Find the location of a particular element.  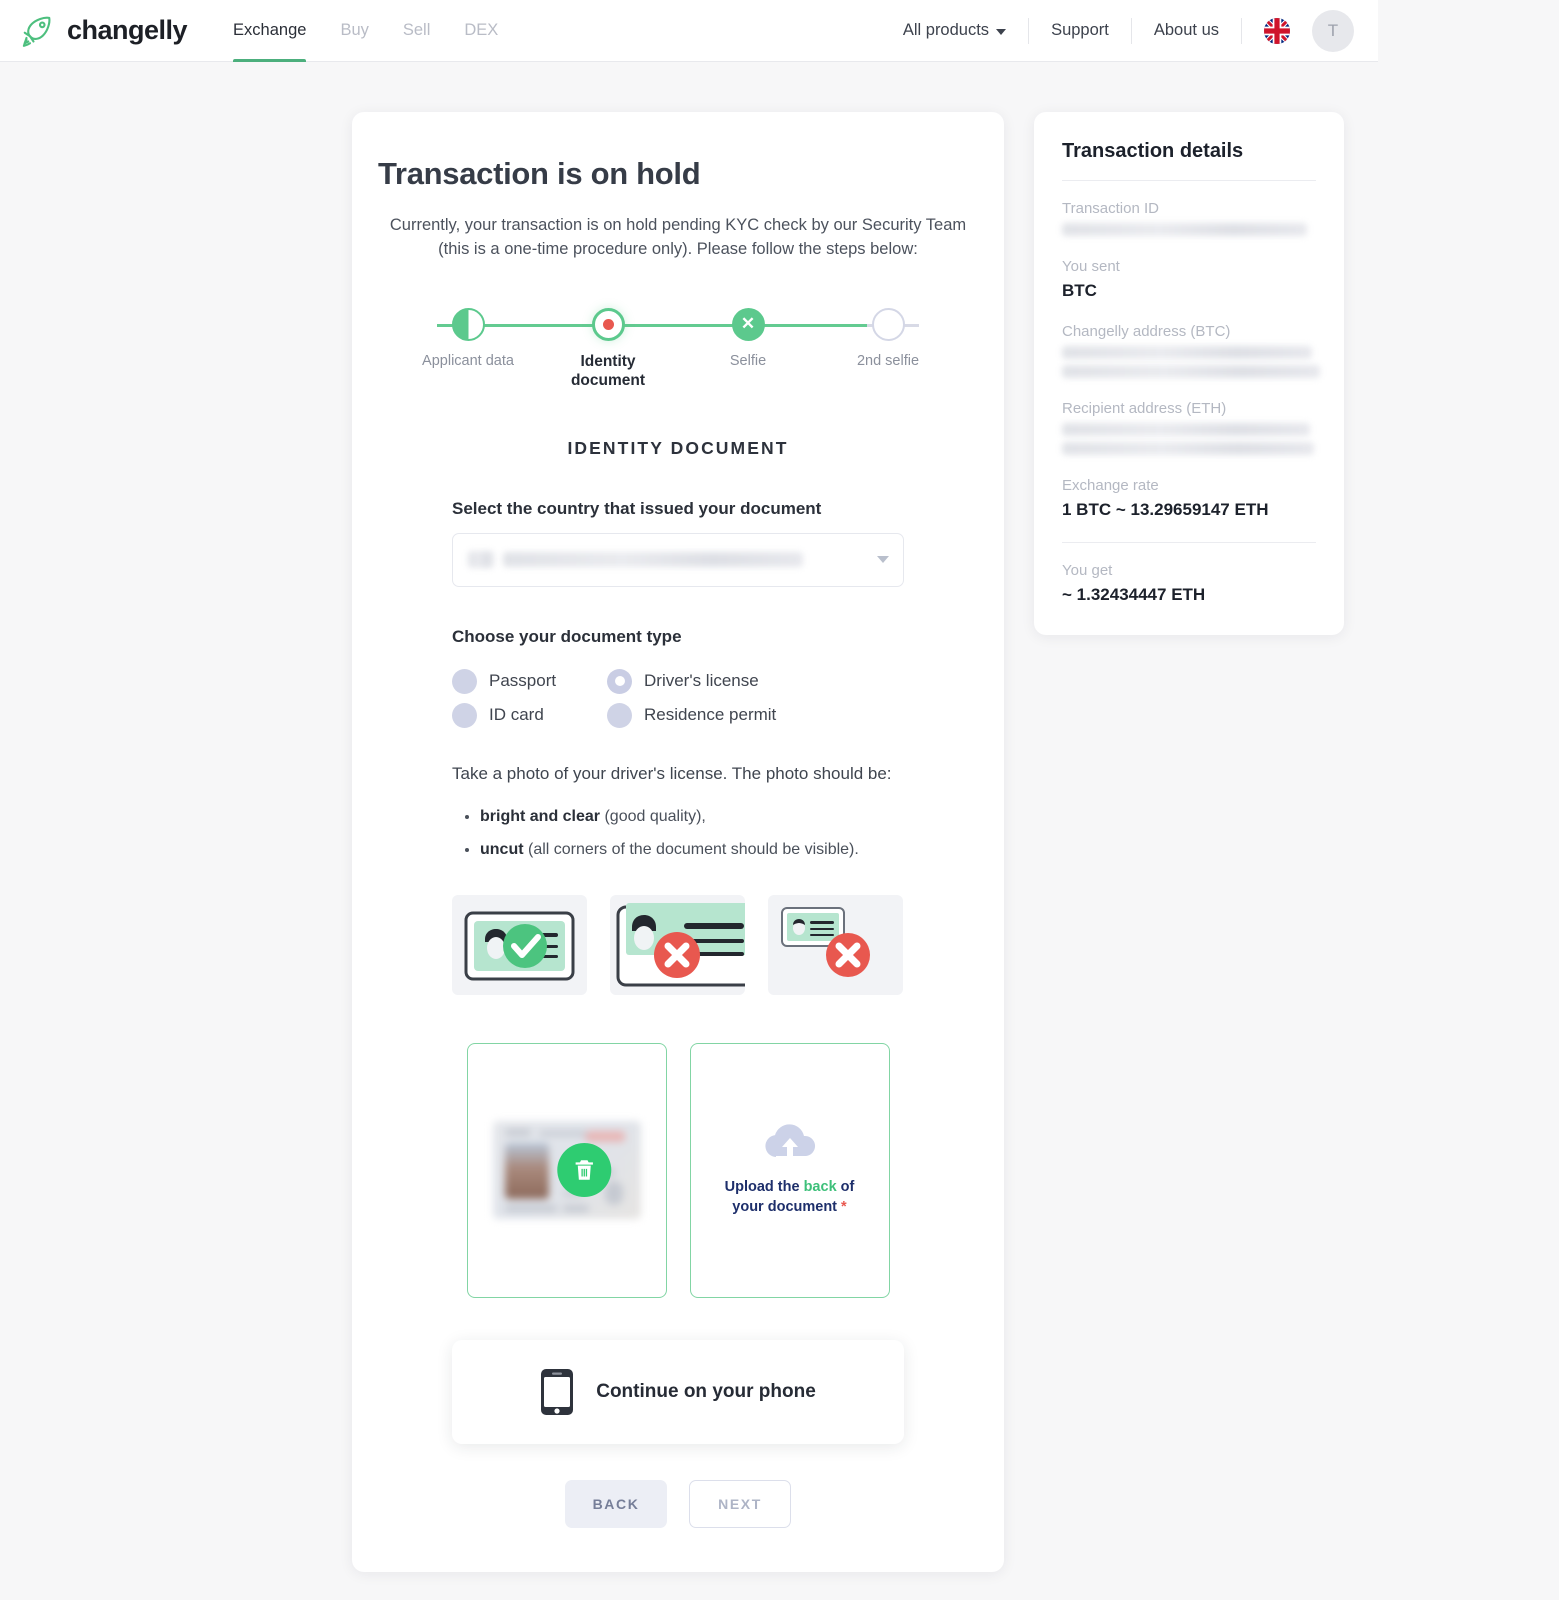

radio-label: Passport is located at coordinates (523, 681).